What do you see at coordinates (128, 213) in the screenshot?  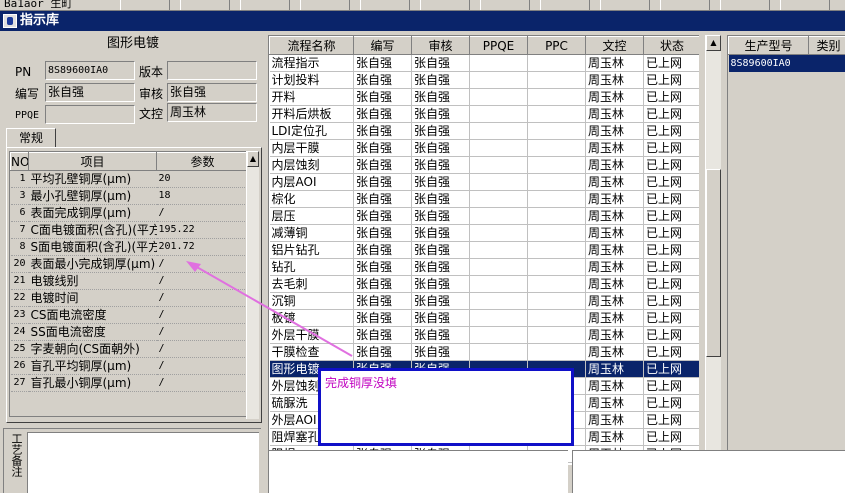 I see `param-row: 6 表面完成铜厚(μm) /` at bounding box center [128, 213].